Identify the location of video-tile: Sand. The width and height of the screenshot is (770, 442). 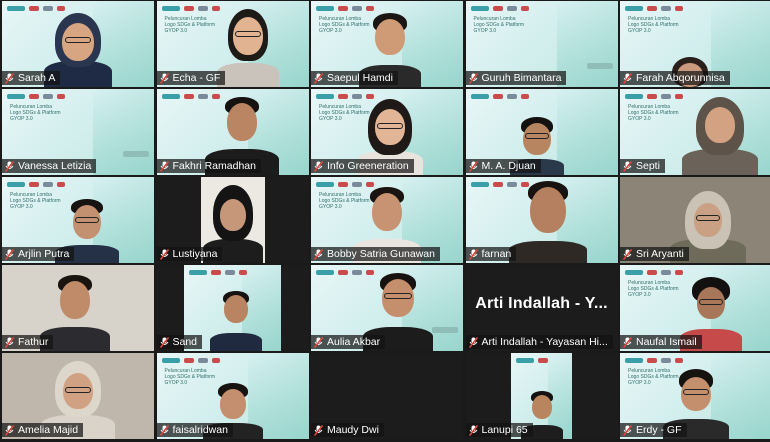
(232, 308).